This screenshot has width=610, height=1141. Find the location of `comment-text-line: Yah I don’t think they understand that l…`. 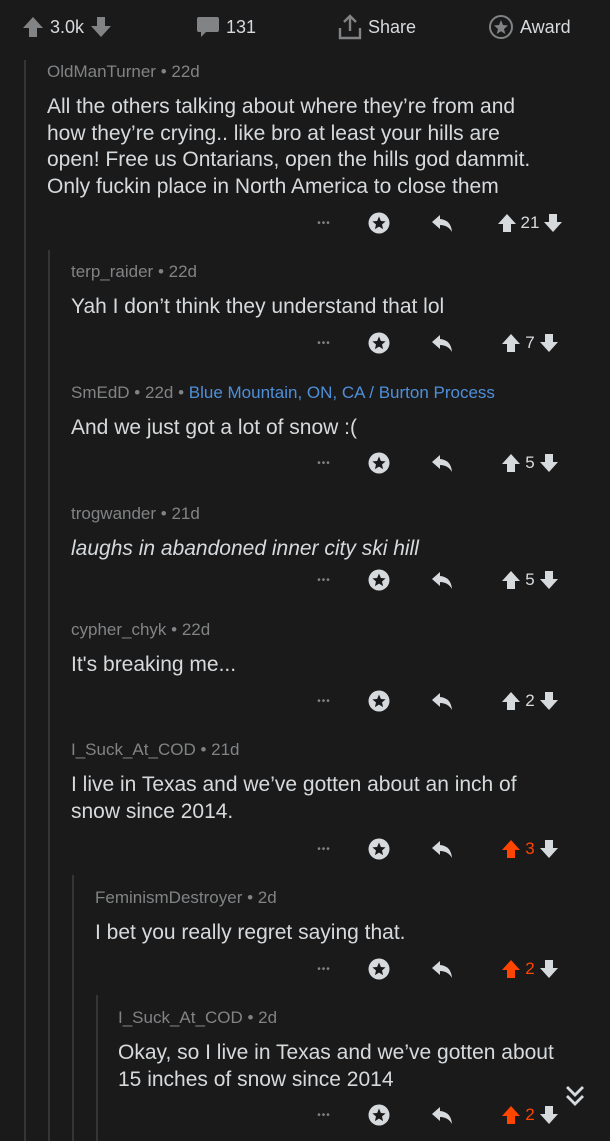

comment-text-line: Yah I don’t think they understand that l… is located at coordinates (258, 306).